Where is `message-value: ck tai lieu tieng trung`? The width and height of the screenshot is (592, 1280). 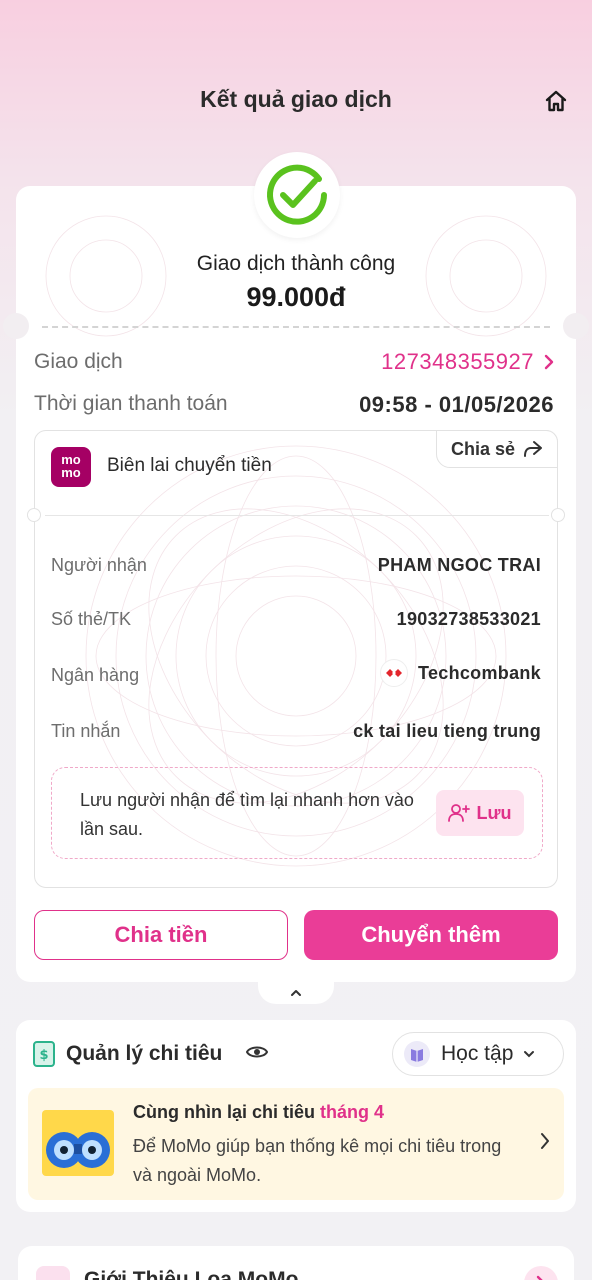
message-value: ck tai lieu tieng trung is located at coordinates (447, 731).